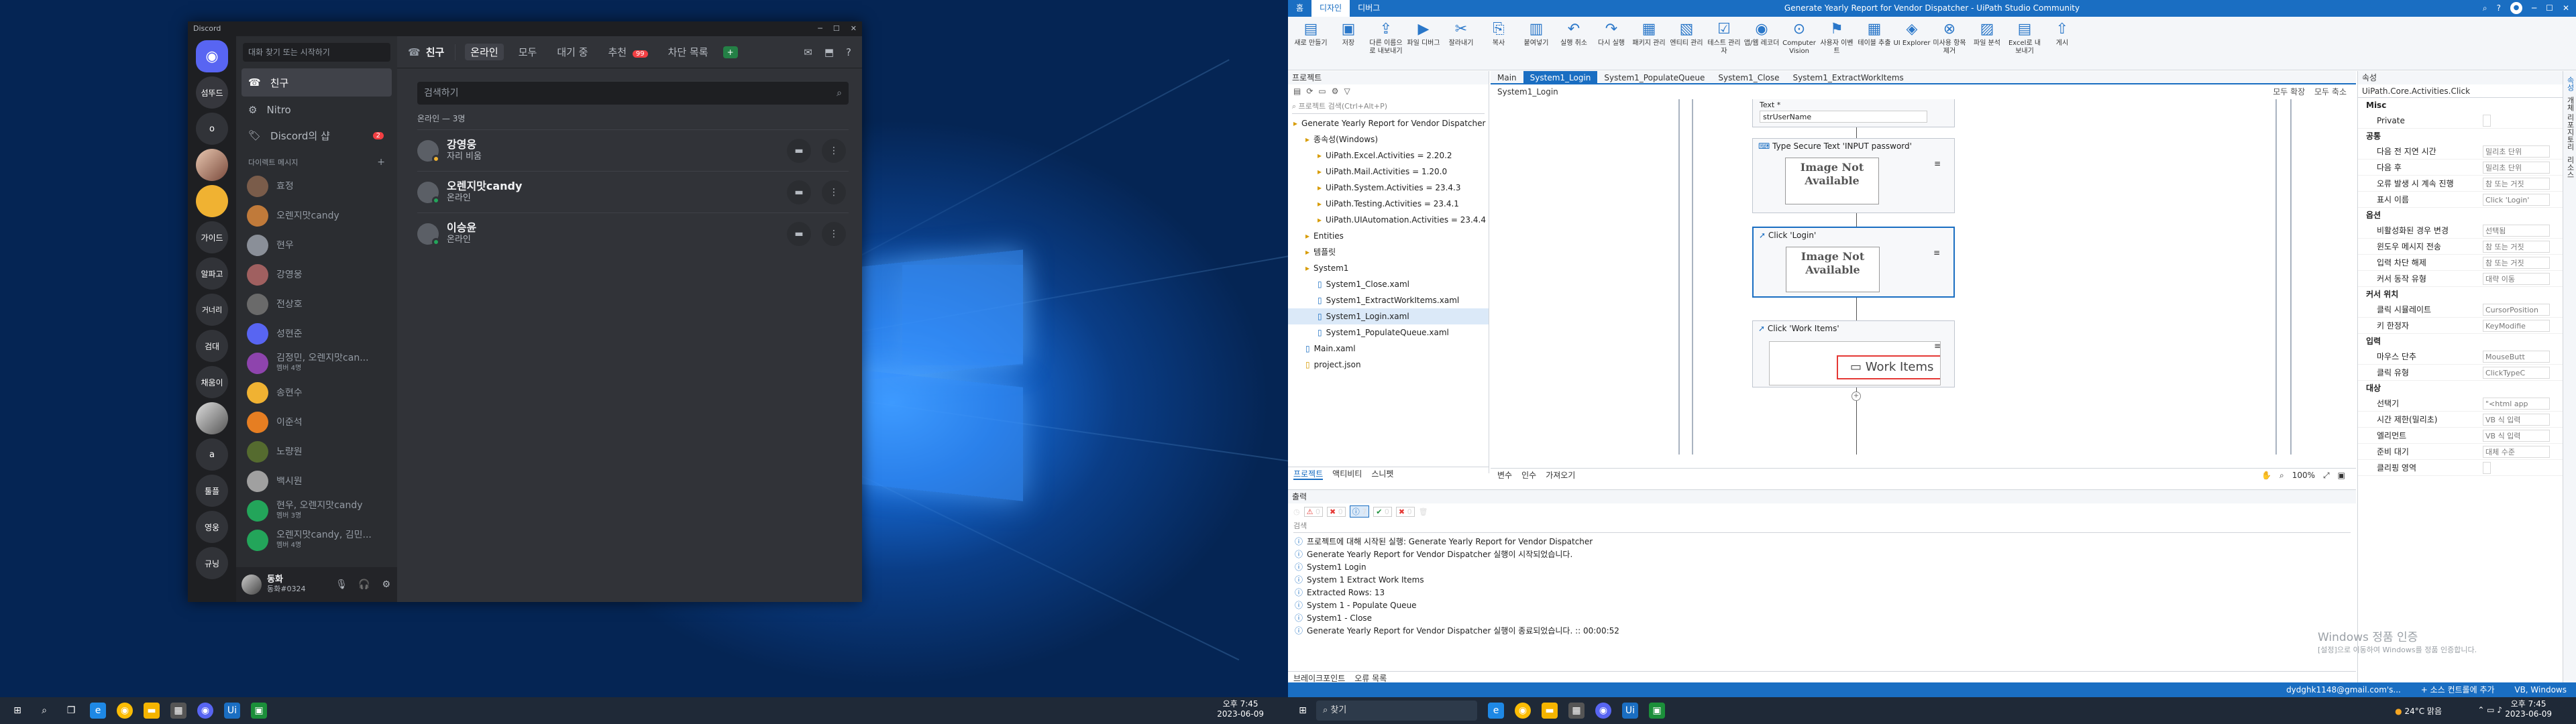 The height and width of the screenshot is (724, 2576). Describe the element at coordinates (2330, 92) in the screenshot. I see `collapse-all-button: 모두 축소` at that location.